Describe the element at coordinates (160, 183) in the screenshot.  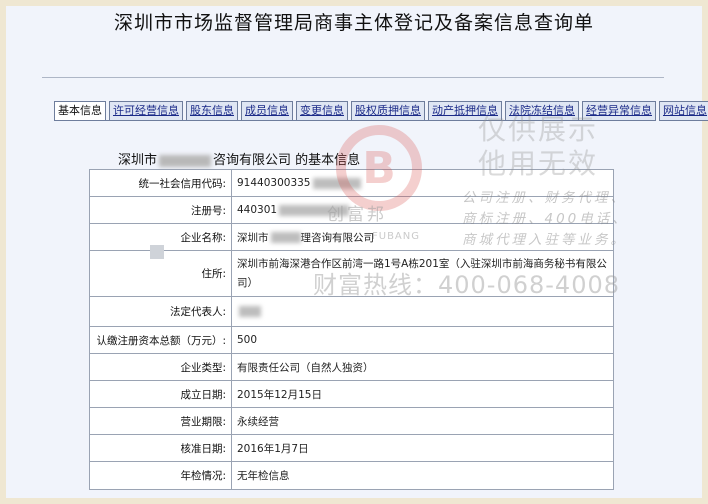
I see `field-label: 统一社会信用代码:` at that location.